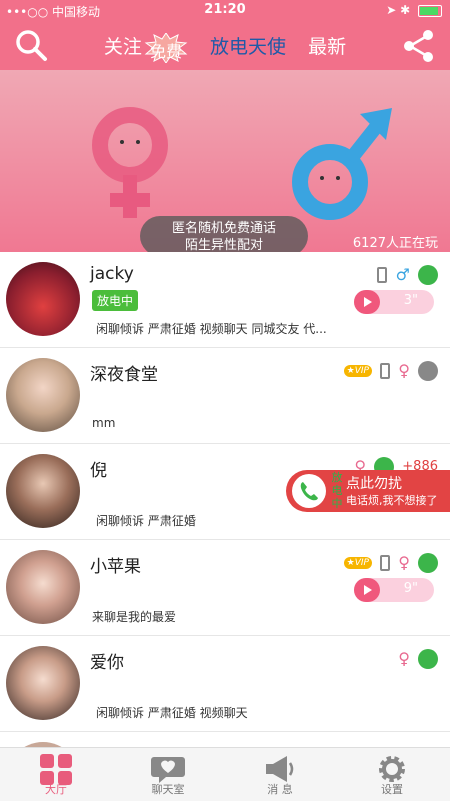 This screenshot has width=450, height=801. Describe the element at coordinates (392, 789) in the screenshot. I see `tab-settings-label: 设置` at that location.